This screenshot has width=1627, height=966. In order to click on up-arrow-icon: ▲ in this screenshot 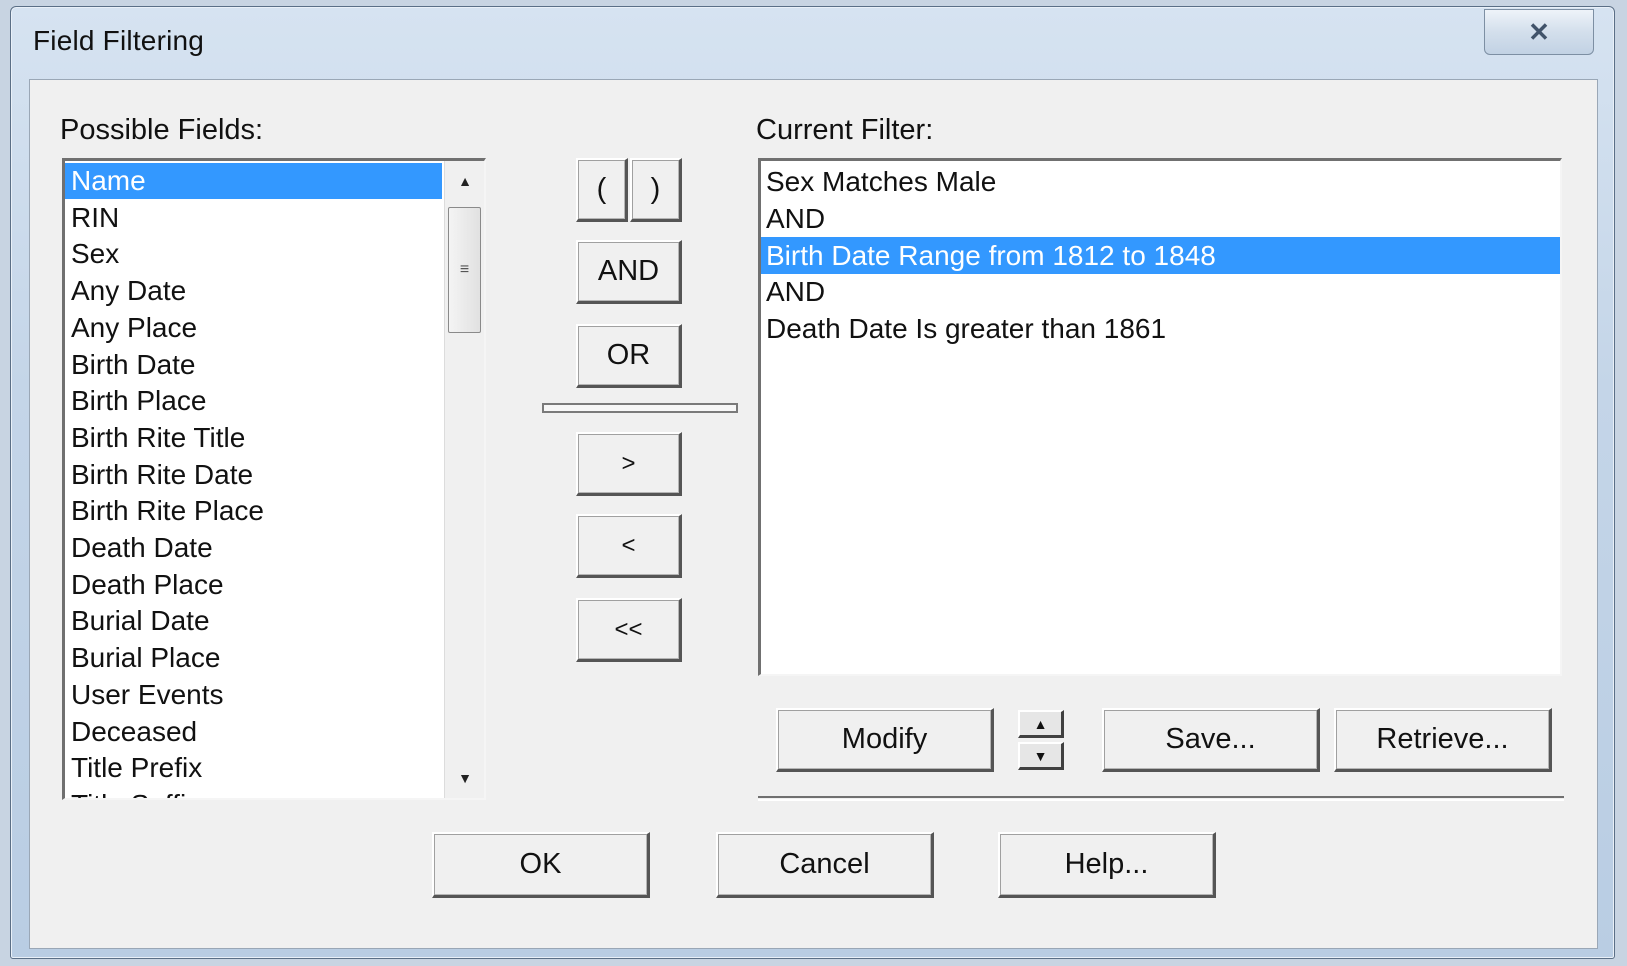, I will do `click(1040, 723)`.